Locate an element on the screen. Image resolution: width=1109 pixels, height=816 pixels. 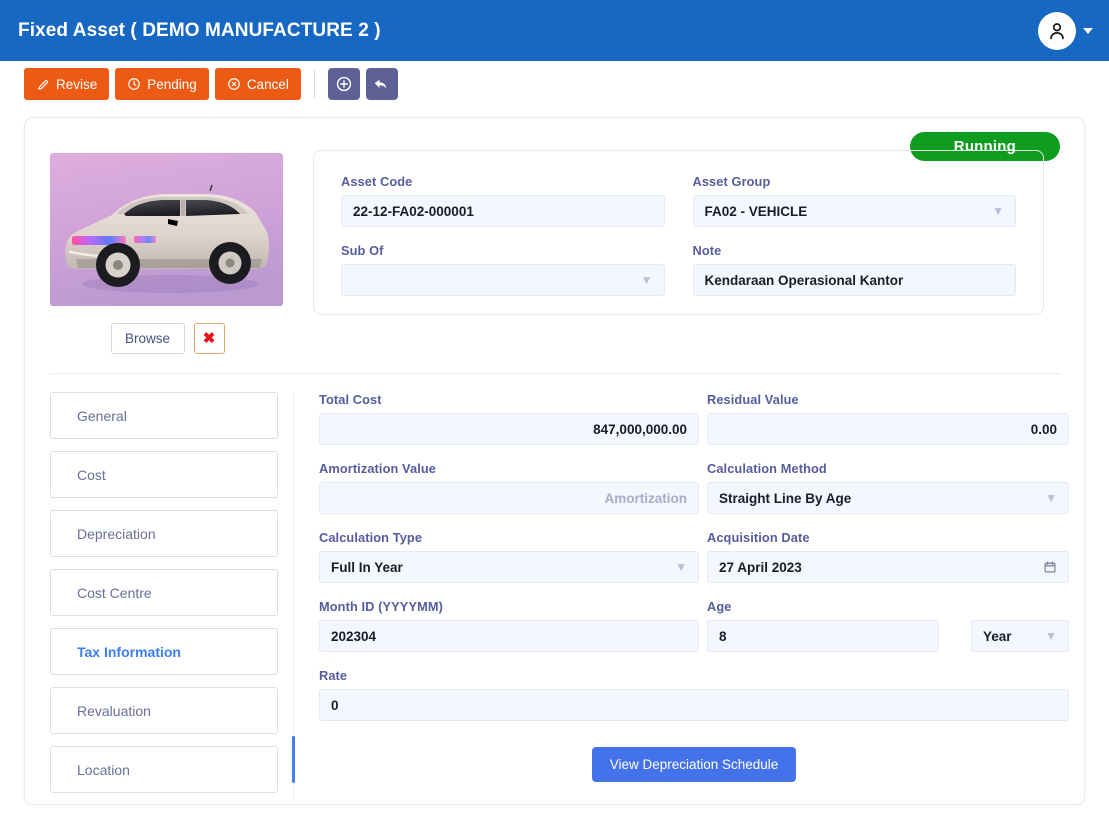
sub-of-label: Sub Of is located at coordinates (362, 250).